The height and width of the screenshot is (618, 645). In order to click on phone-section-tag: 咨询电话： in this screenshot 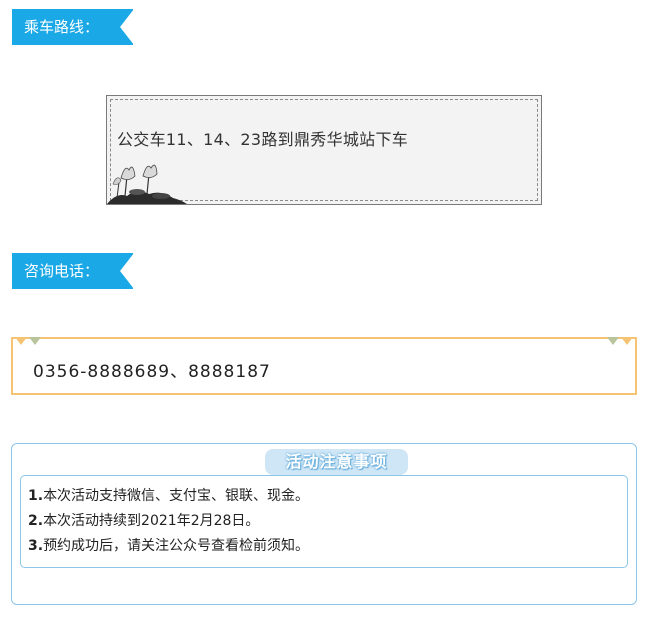, I will do `click(73, 271)`.